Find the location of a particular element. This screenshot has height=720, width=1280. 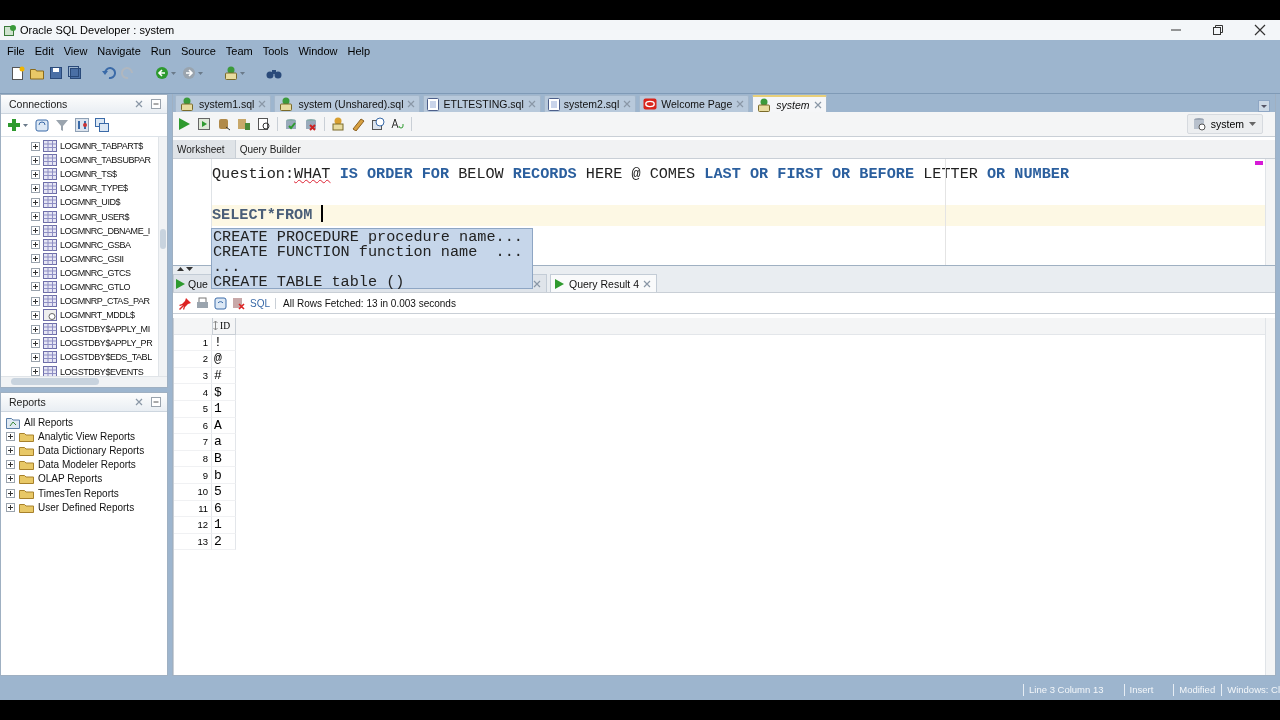

sql-link: SQL is located at coordinates (263, 303).